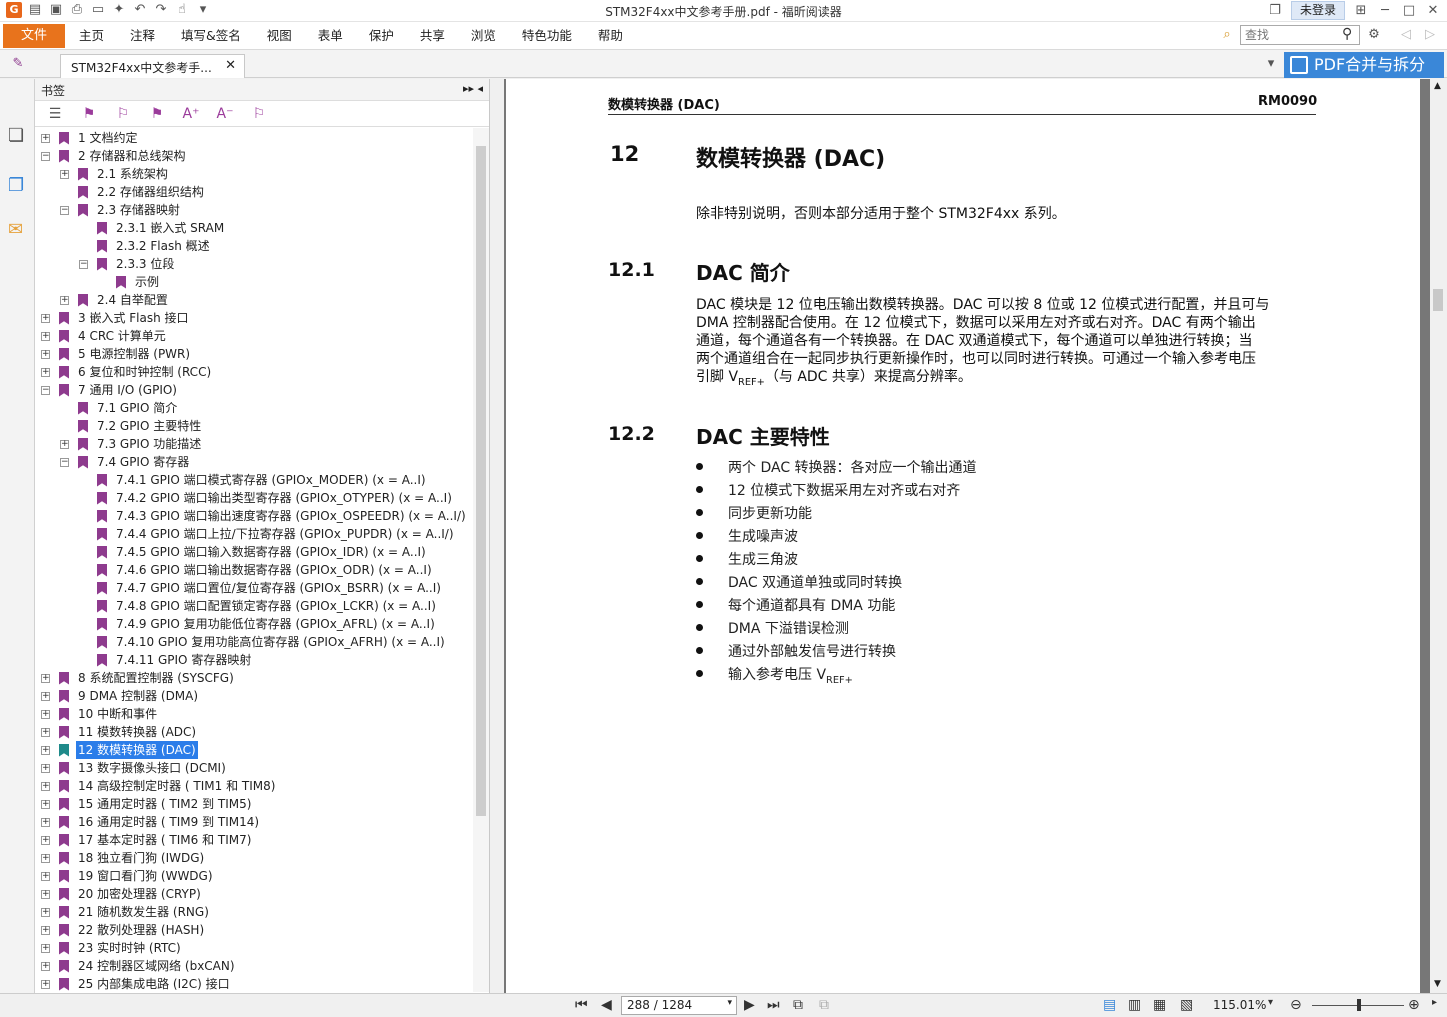  I want to click on zoom-level: 115.01%, so click(1239, 1005).